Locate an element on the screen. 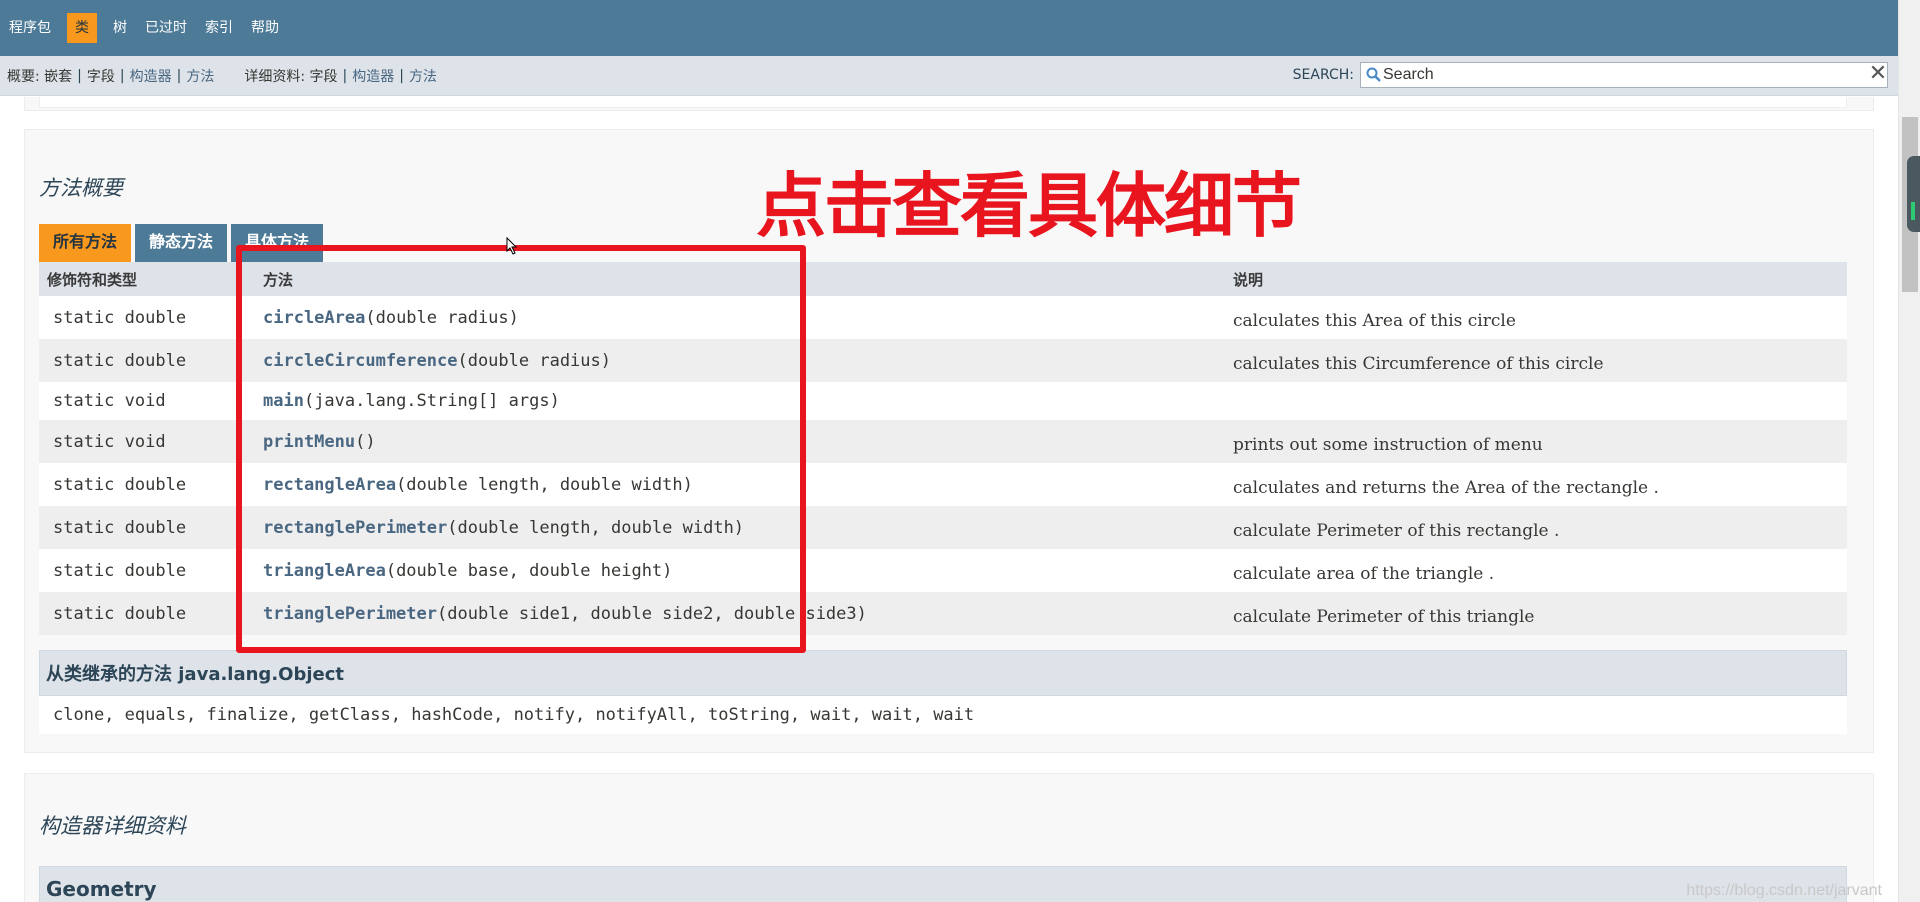 This screenshot has width=1920, height=902. method-summary-title: 方法概要 is located at coordinates (81, 188).